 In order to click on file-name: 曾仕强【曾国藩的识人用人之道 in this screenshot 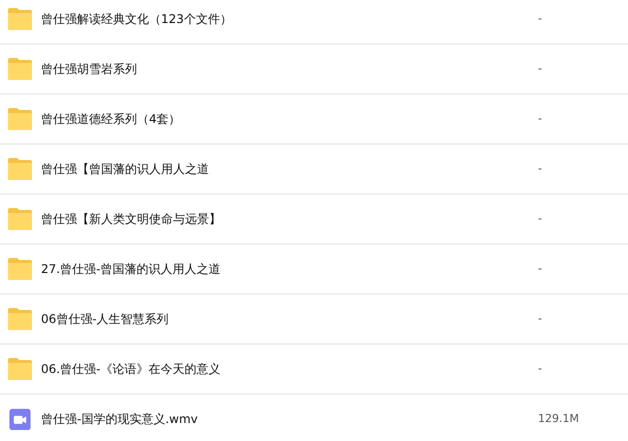, I will do `click(125, 169)`.